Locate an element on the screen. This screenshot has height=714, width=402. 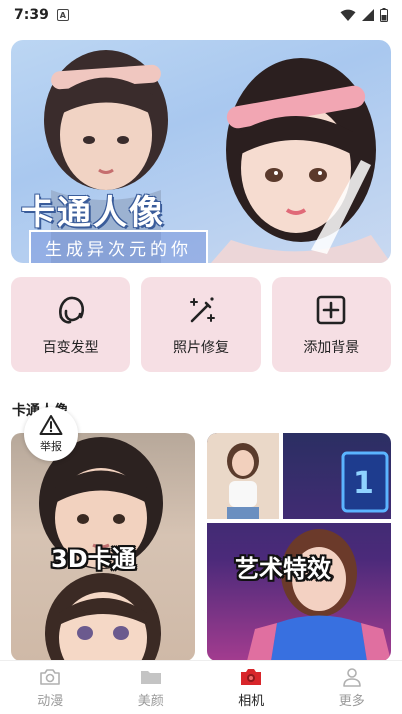
hair-icon is located at coordinates (71, 310).